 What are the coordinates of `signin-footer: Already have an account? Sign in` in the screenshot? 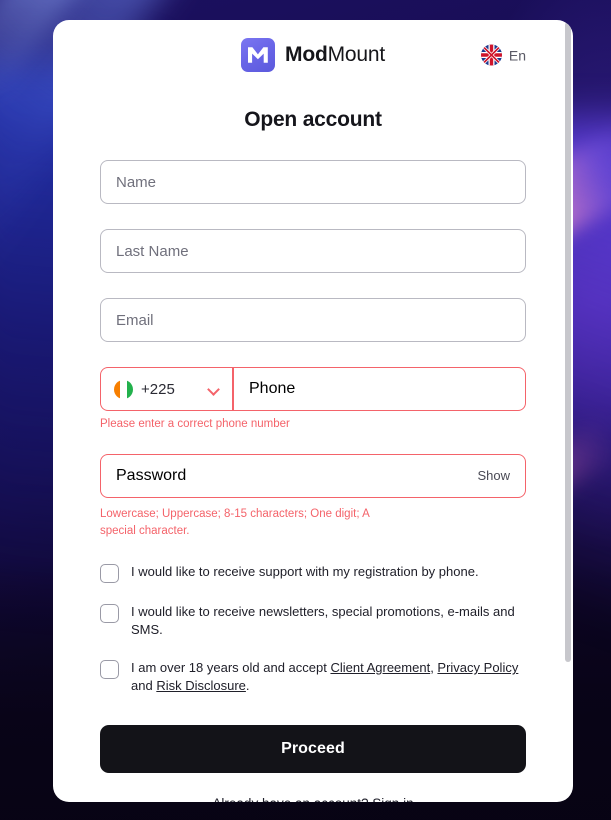 It's located at (313, 799).